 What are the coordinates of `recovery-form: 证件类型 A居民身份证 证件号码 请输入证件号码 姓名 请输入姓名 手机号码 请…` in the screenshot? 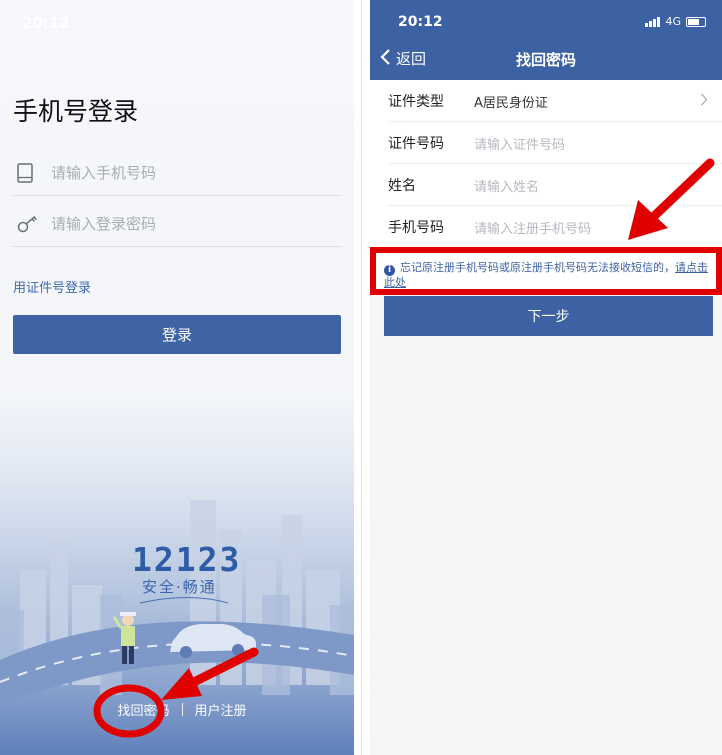 It's located at (546, 163).